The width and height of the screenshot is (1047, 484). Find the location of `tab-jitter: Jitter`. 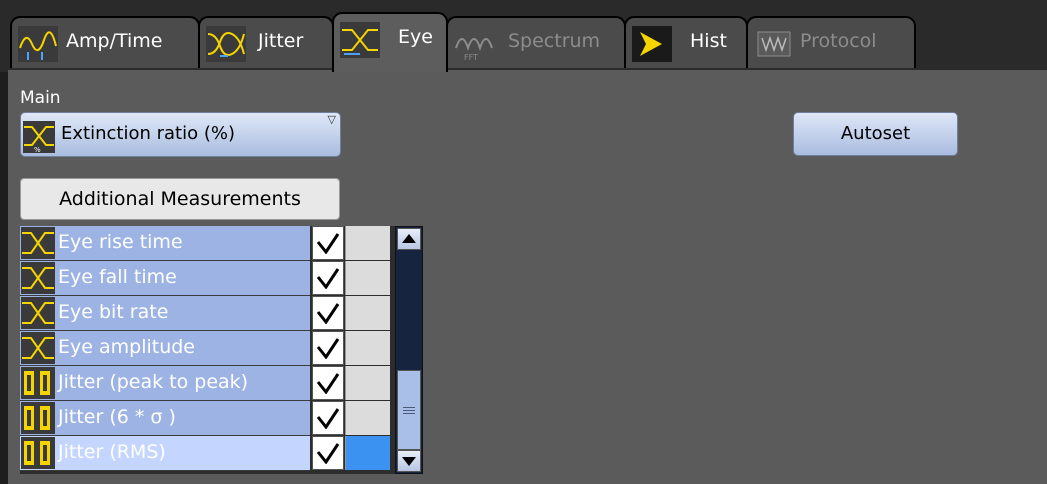

tab-jitter: Jitter is located at coordinates (266, 42).